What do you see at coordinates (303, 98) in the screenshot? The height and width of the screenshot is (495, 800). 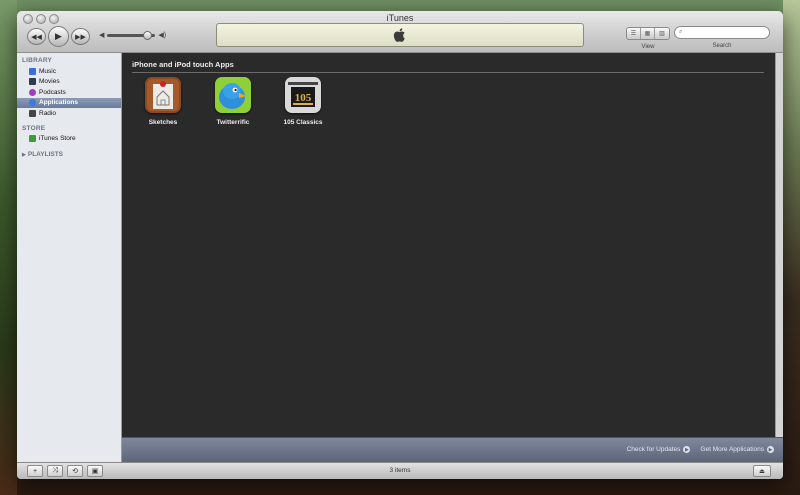 I see `app-badge-text: 105` at bounding box center [303, 98].